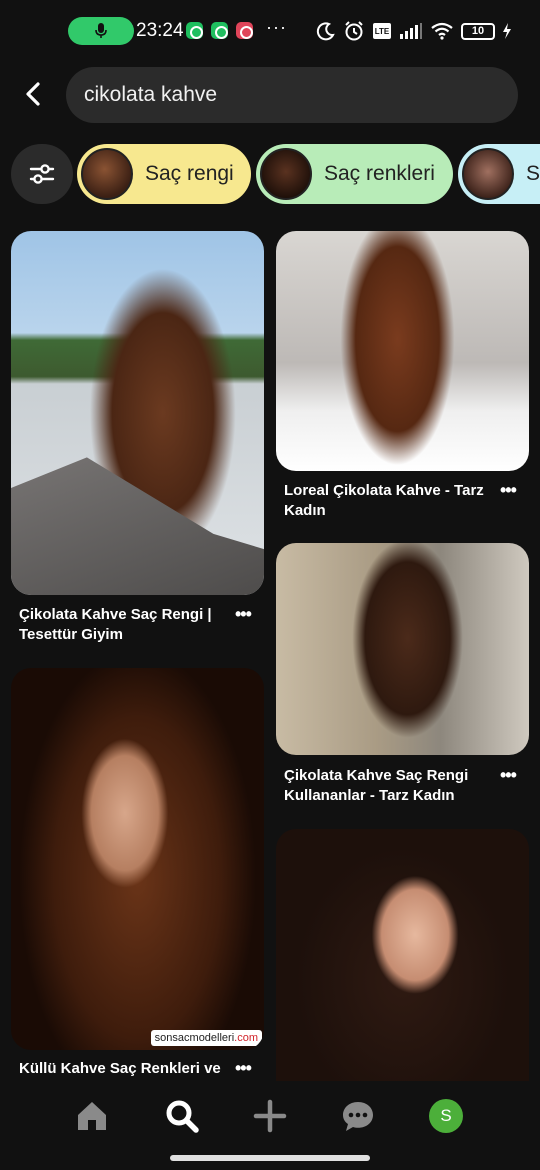 This screenshot has width=540, height=1170. I want to click on chevron-left-icon, so click(33, 94).